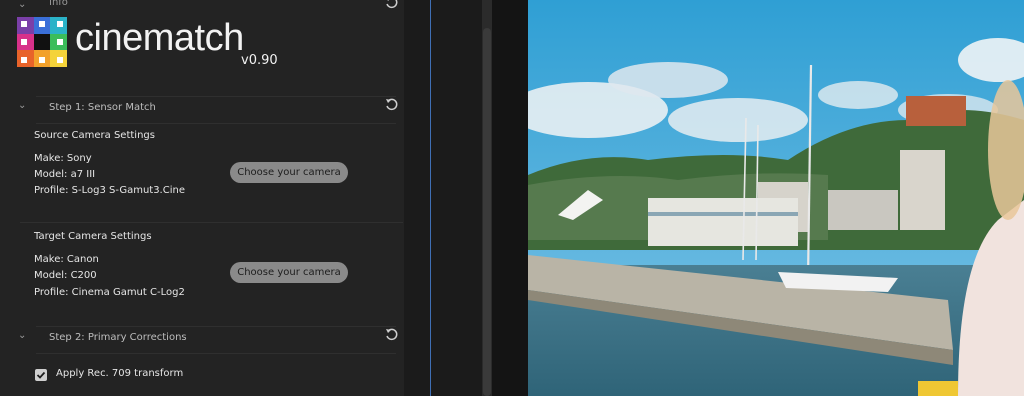 This screenshot has height=396, width=1024. I want to click on logo-text-light: cine, so click(109, 38).